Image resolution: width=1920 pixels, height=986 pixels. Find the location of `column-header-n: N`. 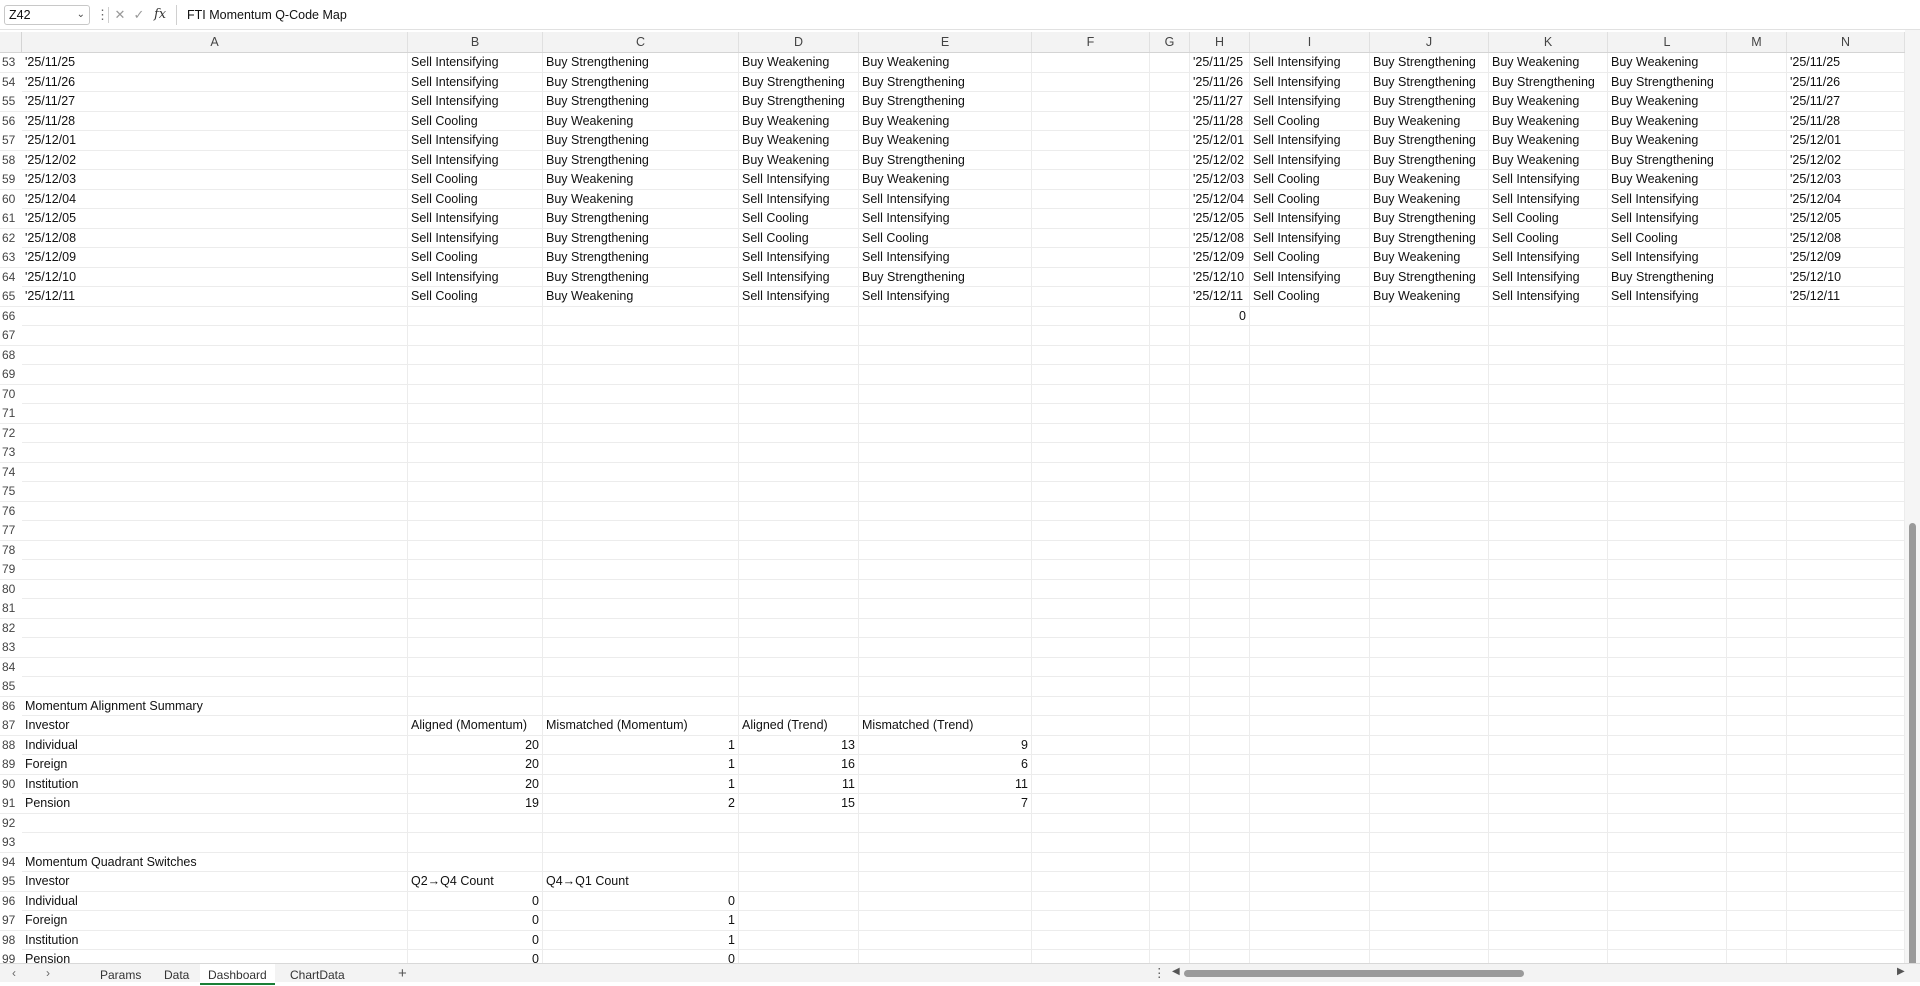

column-header-n: N is located at coordinates (1846, 42).